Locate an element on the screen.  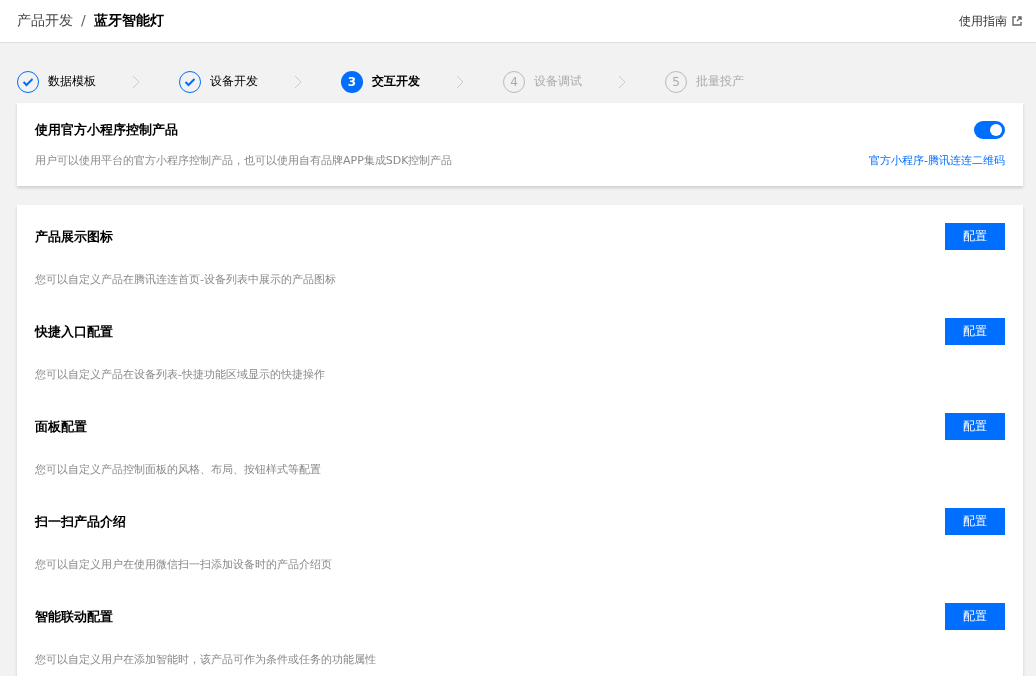
step-number: 3 is located at coordinates (352, 81).